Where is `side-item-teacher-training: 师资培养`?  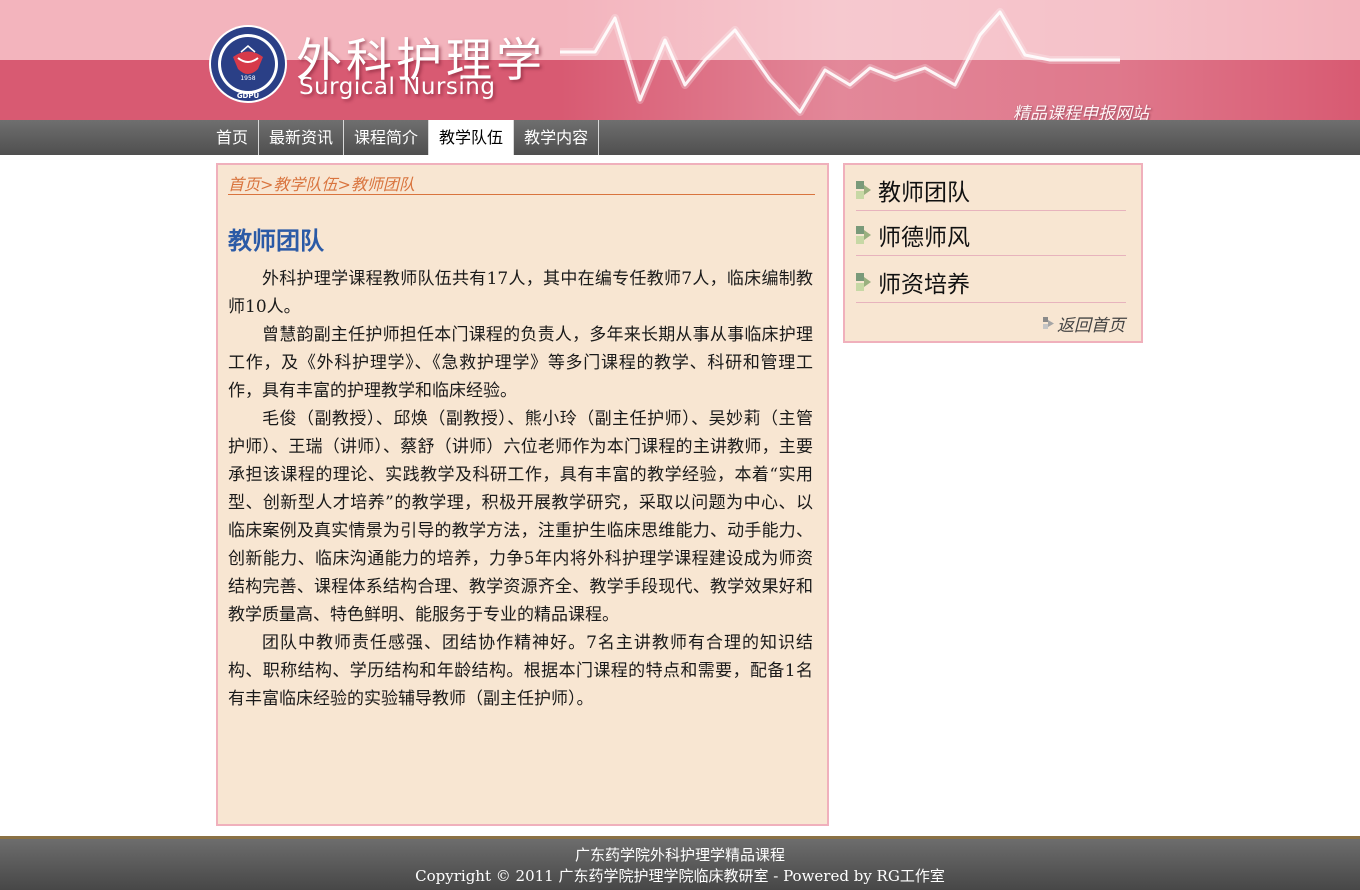 side-item-teacher-training: 师资培养 is located at coordinates (991, 280).